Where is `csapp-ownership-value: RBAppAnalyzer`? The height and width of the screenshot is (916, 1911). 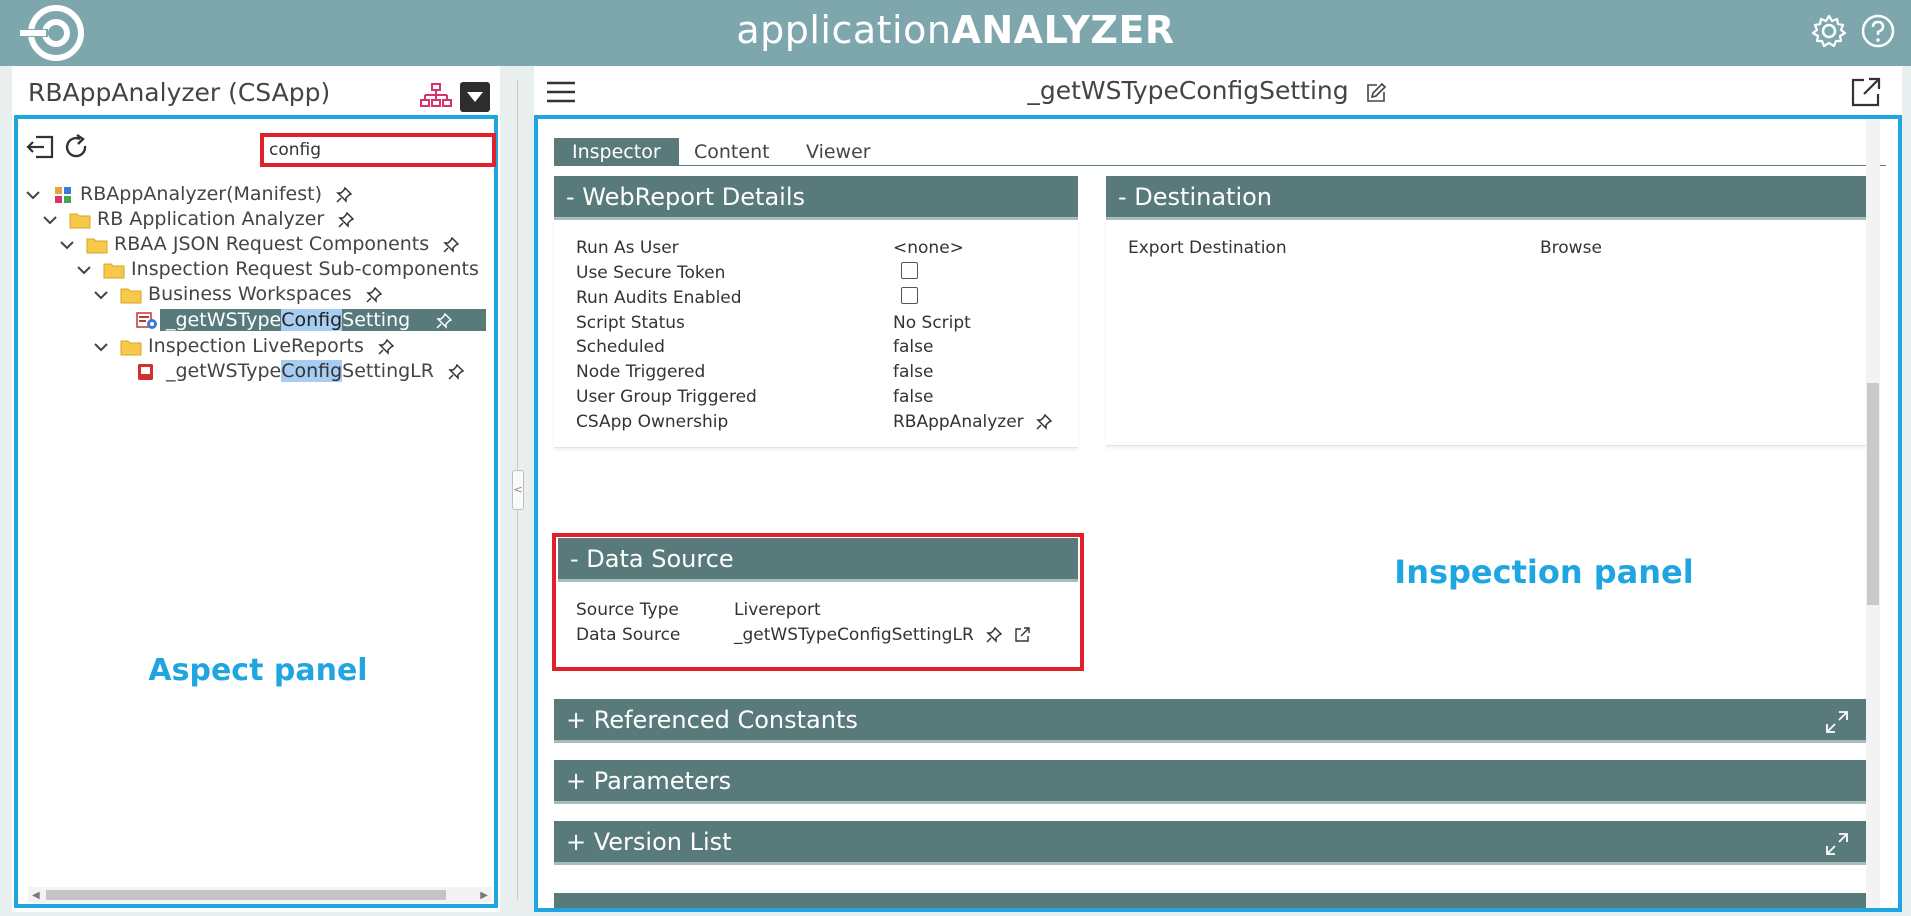 csapp-ownership-value: RBAppAnalyzer is located at coordinates (958, 422).